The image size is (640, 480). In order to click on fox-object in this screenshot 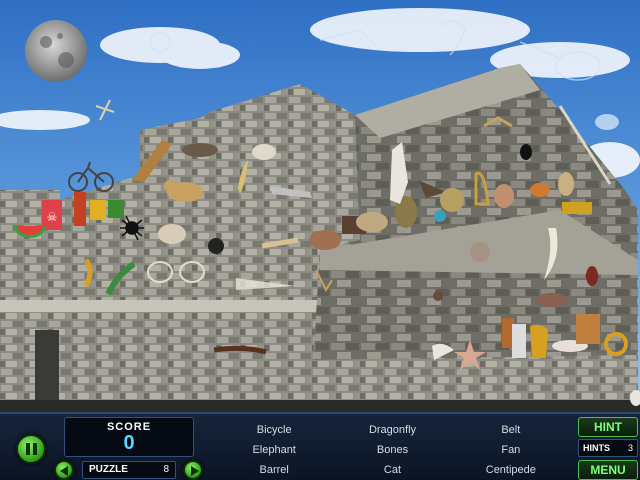, I will do `click(540, 190)`.